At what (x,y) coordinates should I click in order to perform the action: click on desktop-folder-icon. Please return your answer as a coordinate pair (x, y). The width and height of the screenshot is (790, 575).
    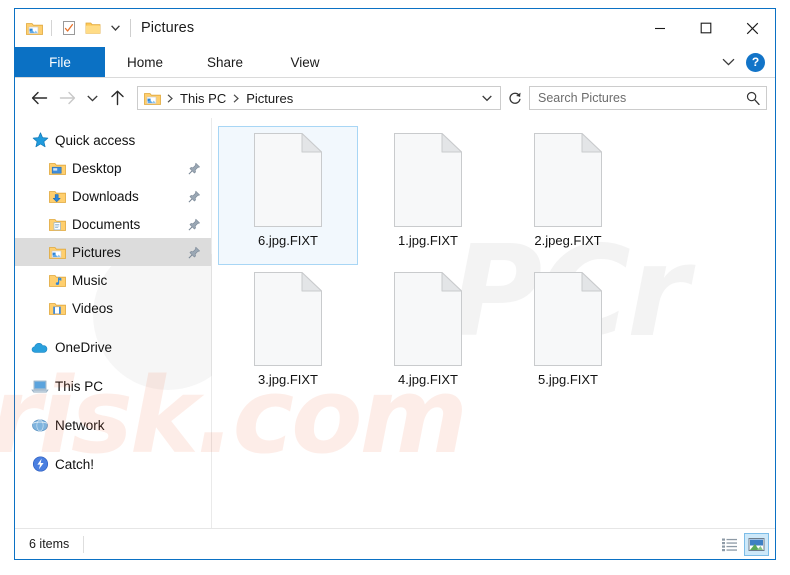
    Looking at the image, I should click on (57, 168).